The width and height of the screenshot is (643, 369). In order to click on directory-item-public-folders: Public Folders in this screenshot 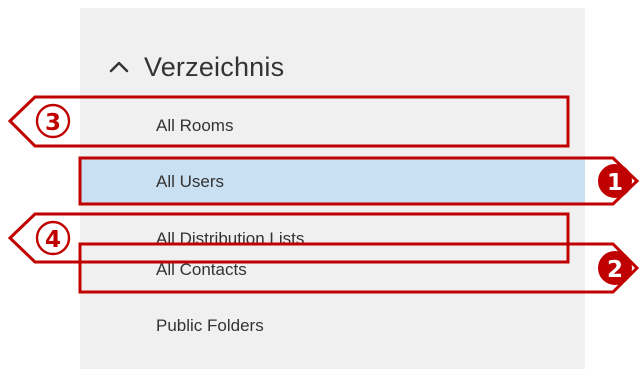, I will do `click(332, 325)`.